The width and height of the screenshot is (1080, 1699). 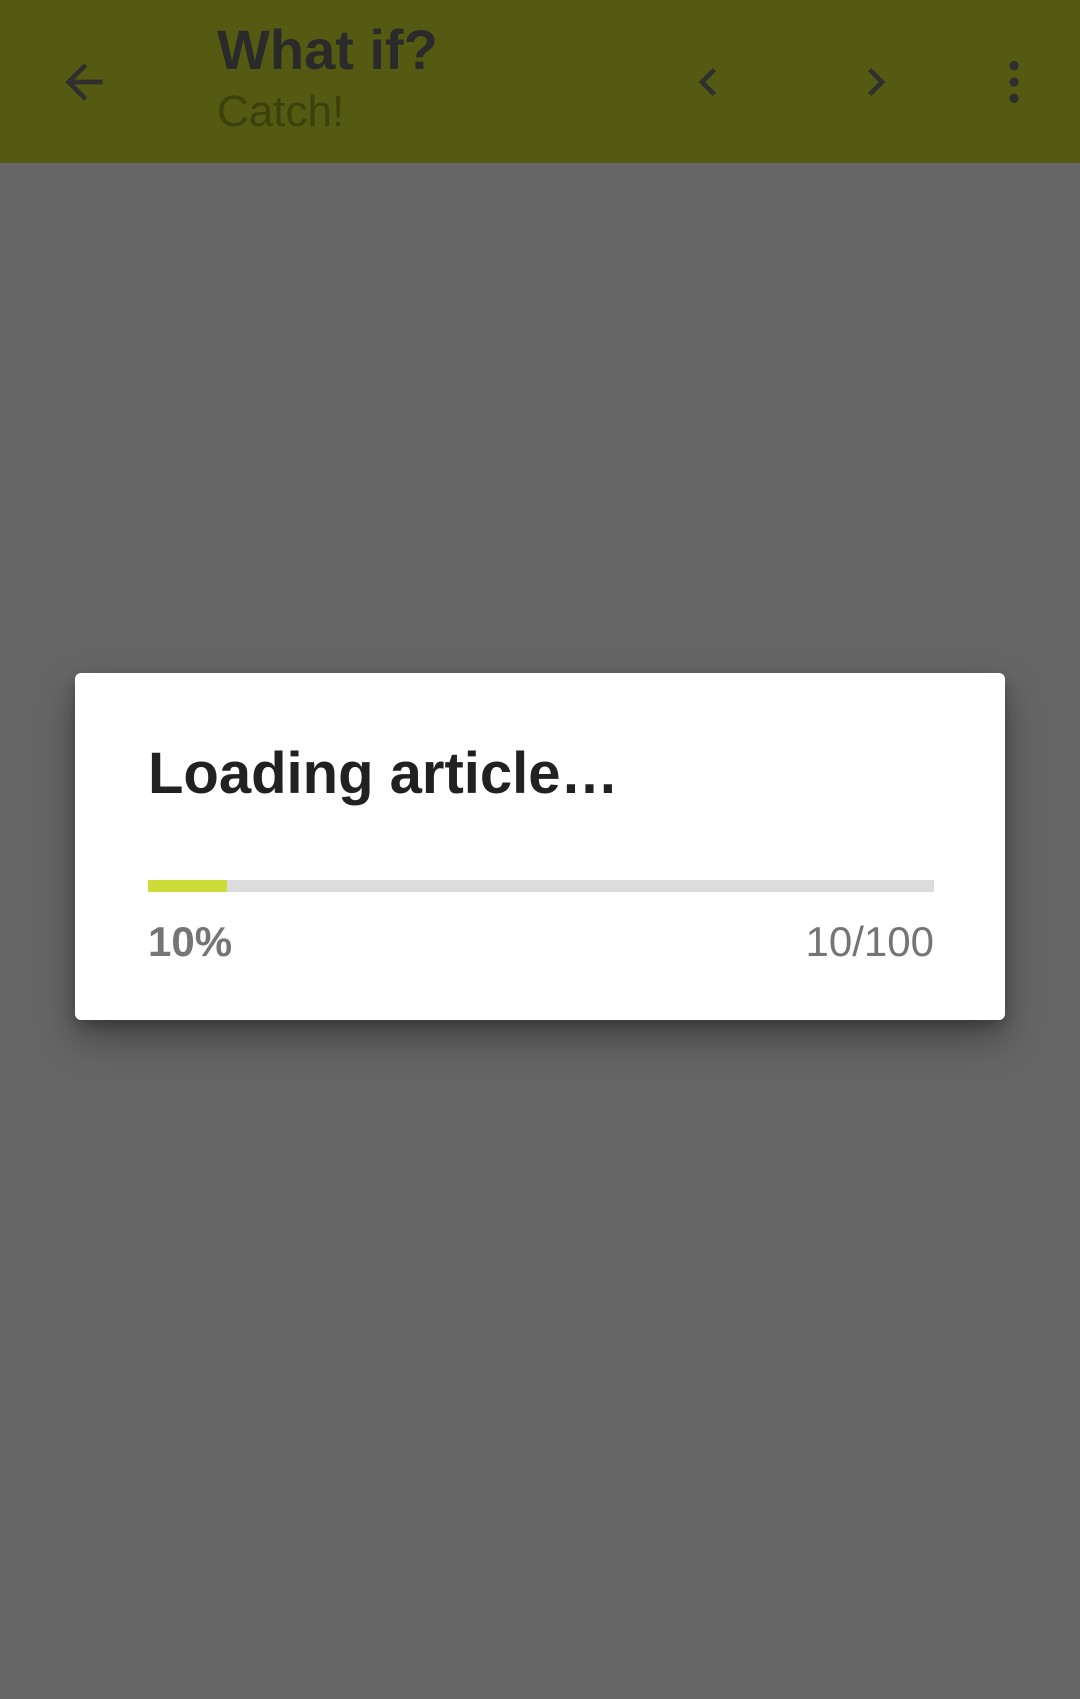 What do you see at coordinates (869, 941) in the screenshot?
I see `progress-count: 10/100` at bounding box center [869, 941].